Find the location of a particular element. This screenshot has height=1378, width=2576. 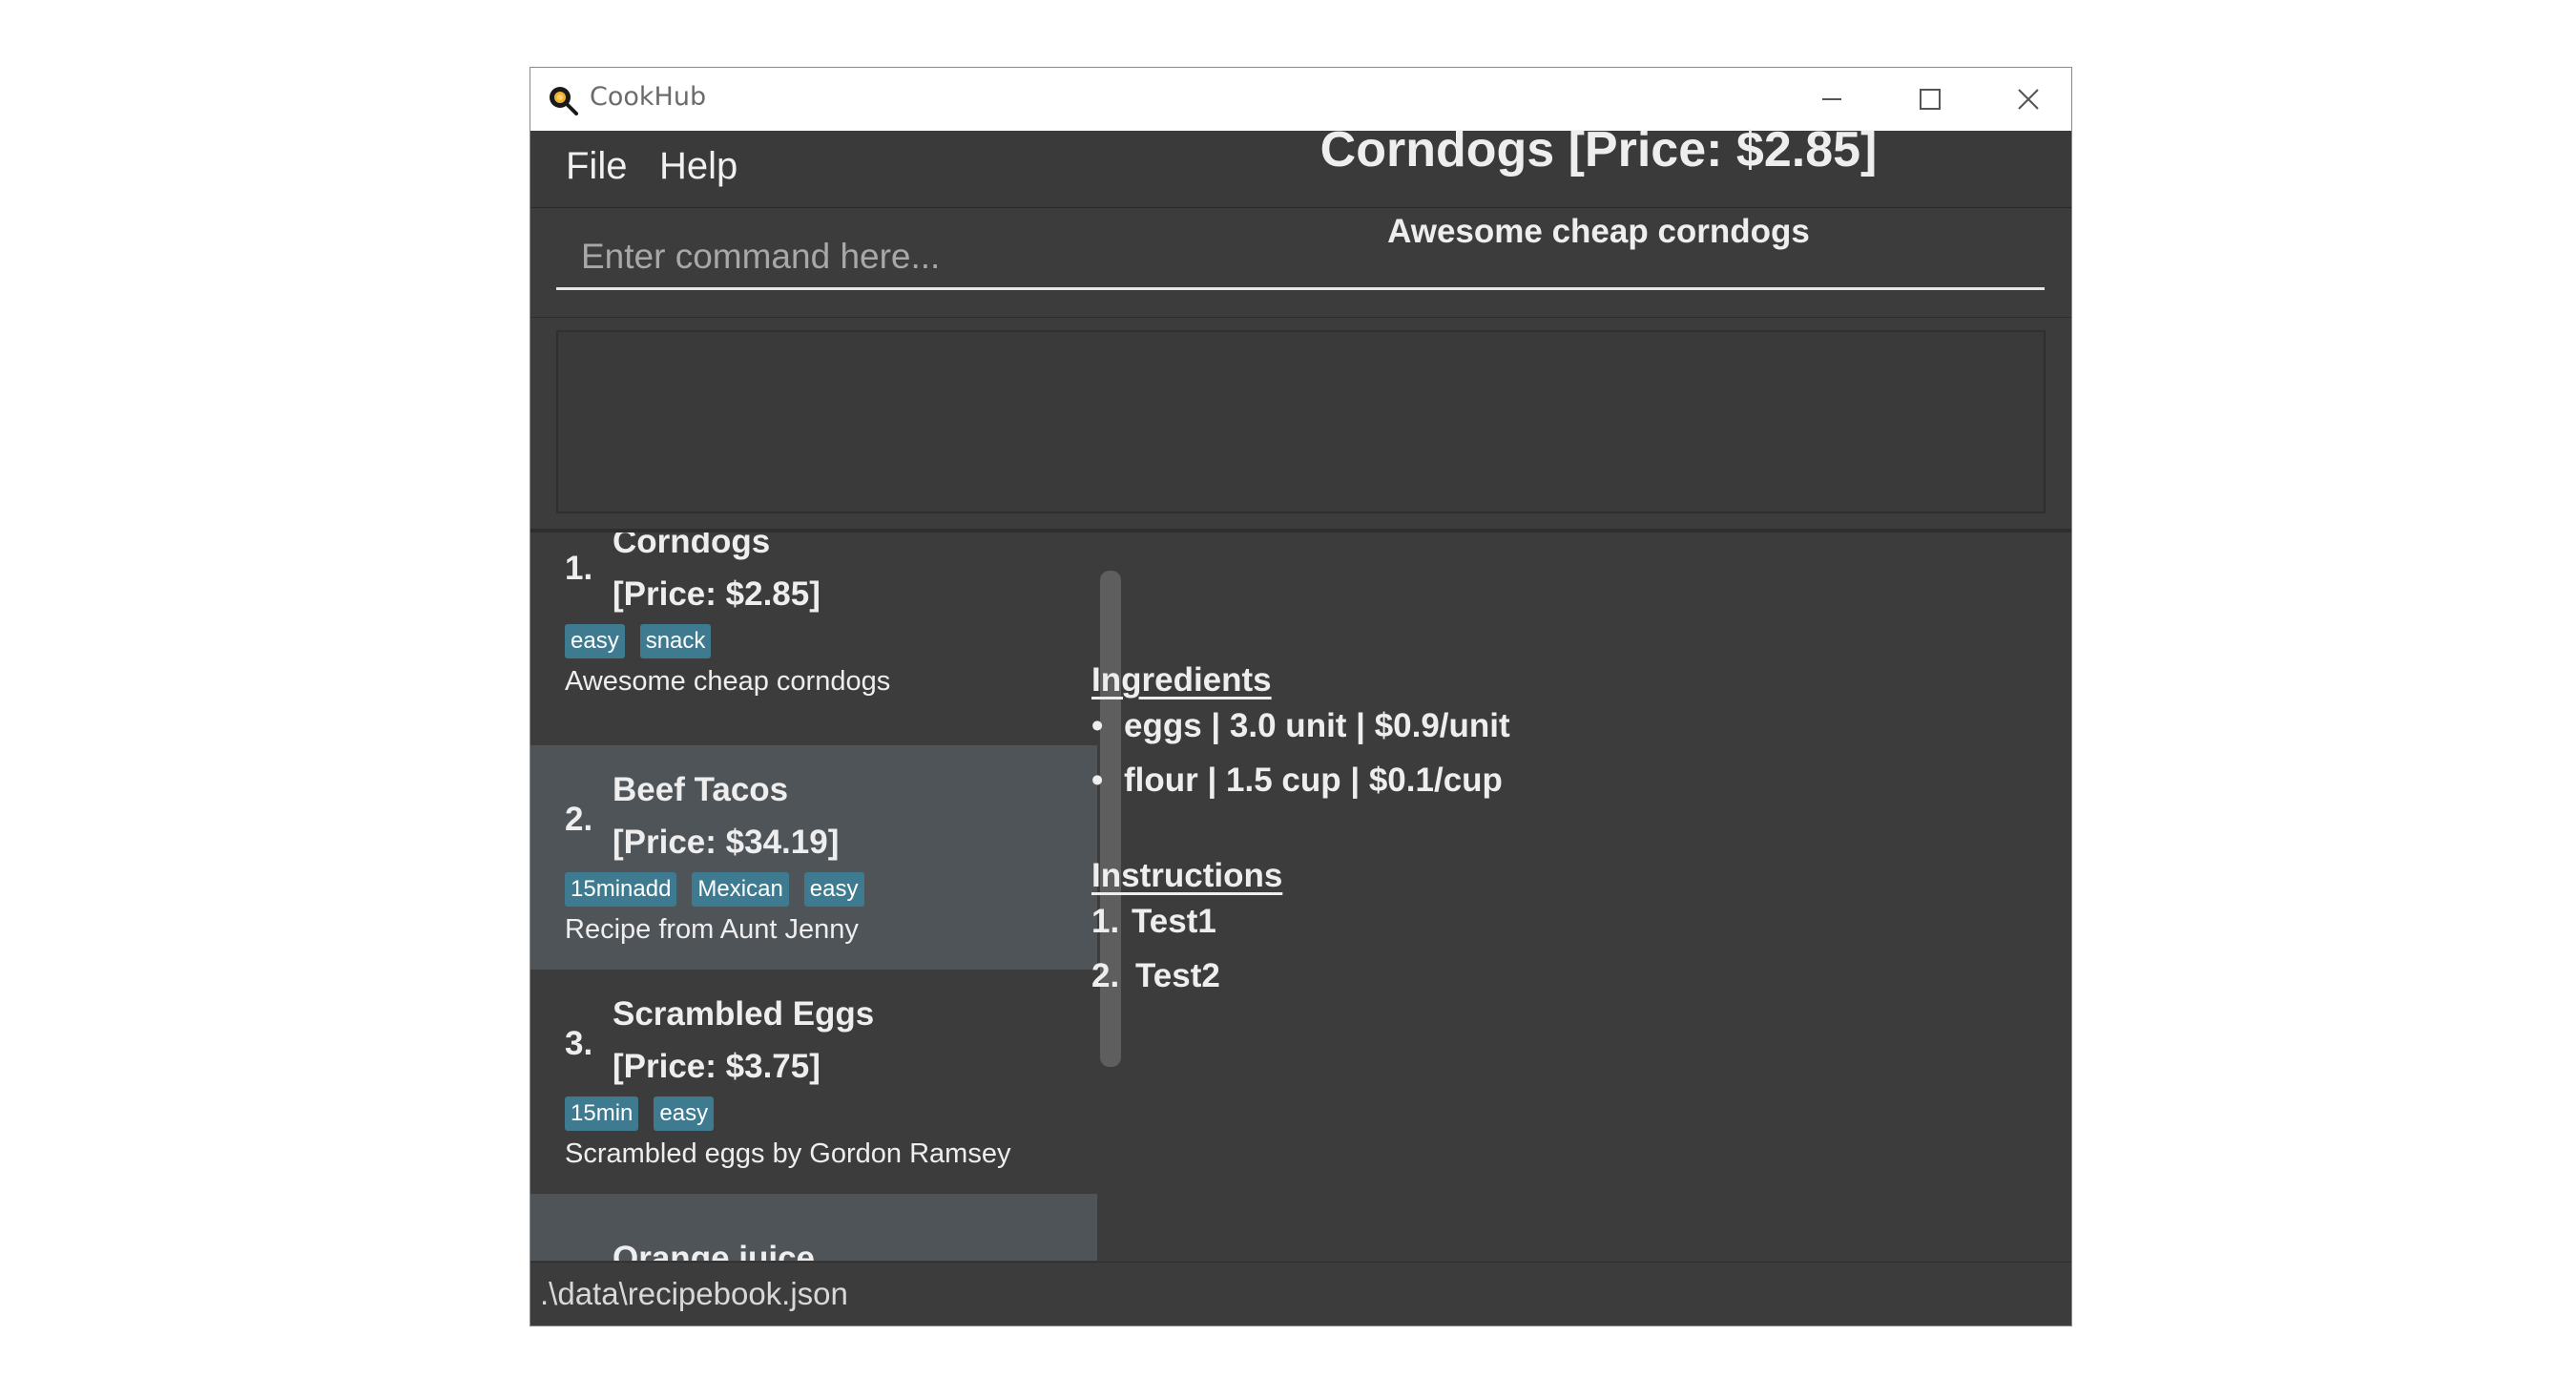

recipe-card: 4. Orange juice is located at coordinates (813, 1227).